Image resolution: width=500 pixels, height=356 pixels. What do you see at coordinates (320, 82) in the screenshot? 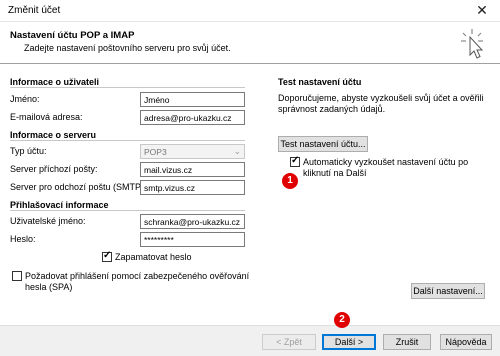
I see `section-test-settings: Test nastavení účtu` at bounding box center [320, 82].